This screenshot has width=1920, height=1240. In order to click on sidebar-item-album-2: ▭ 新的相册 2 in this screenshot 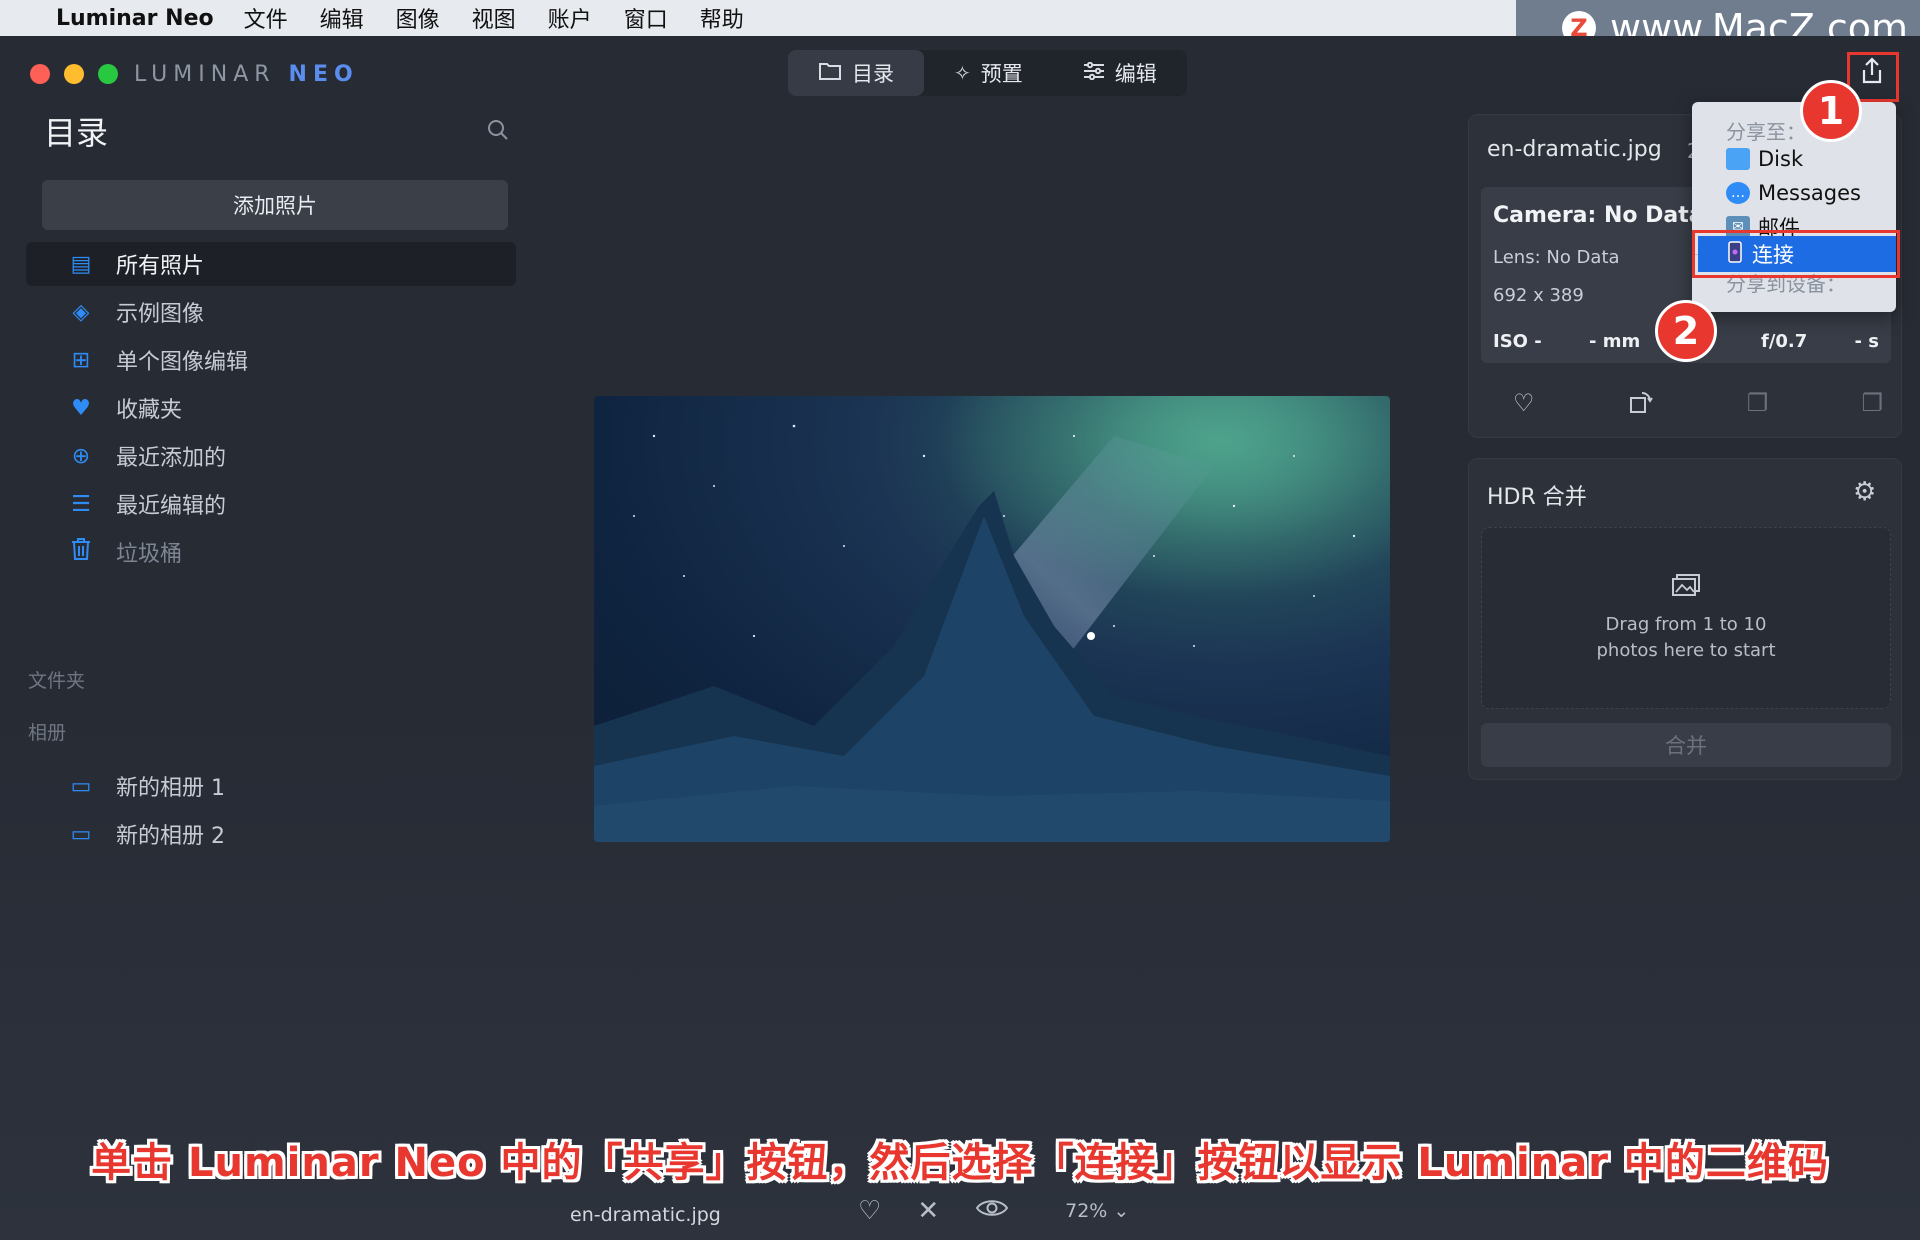, I will do `click(271, 834)`.